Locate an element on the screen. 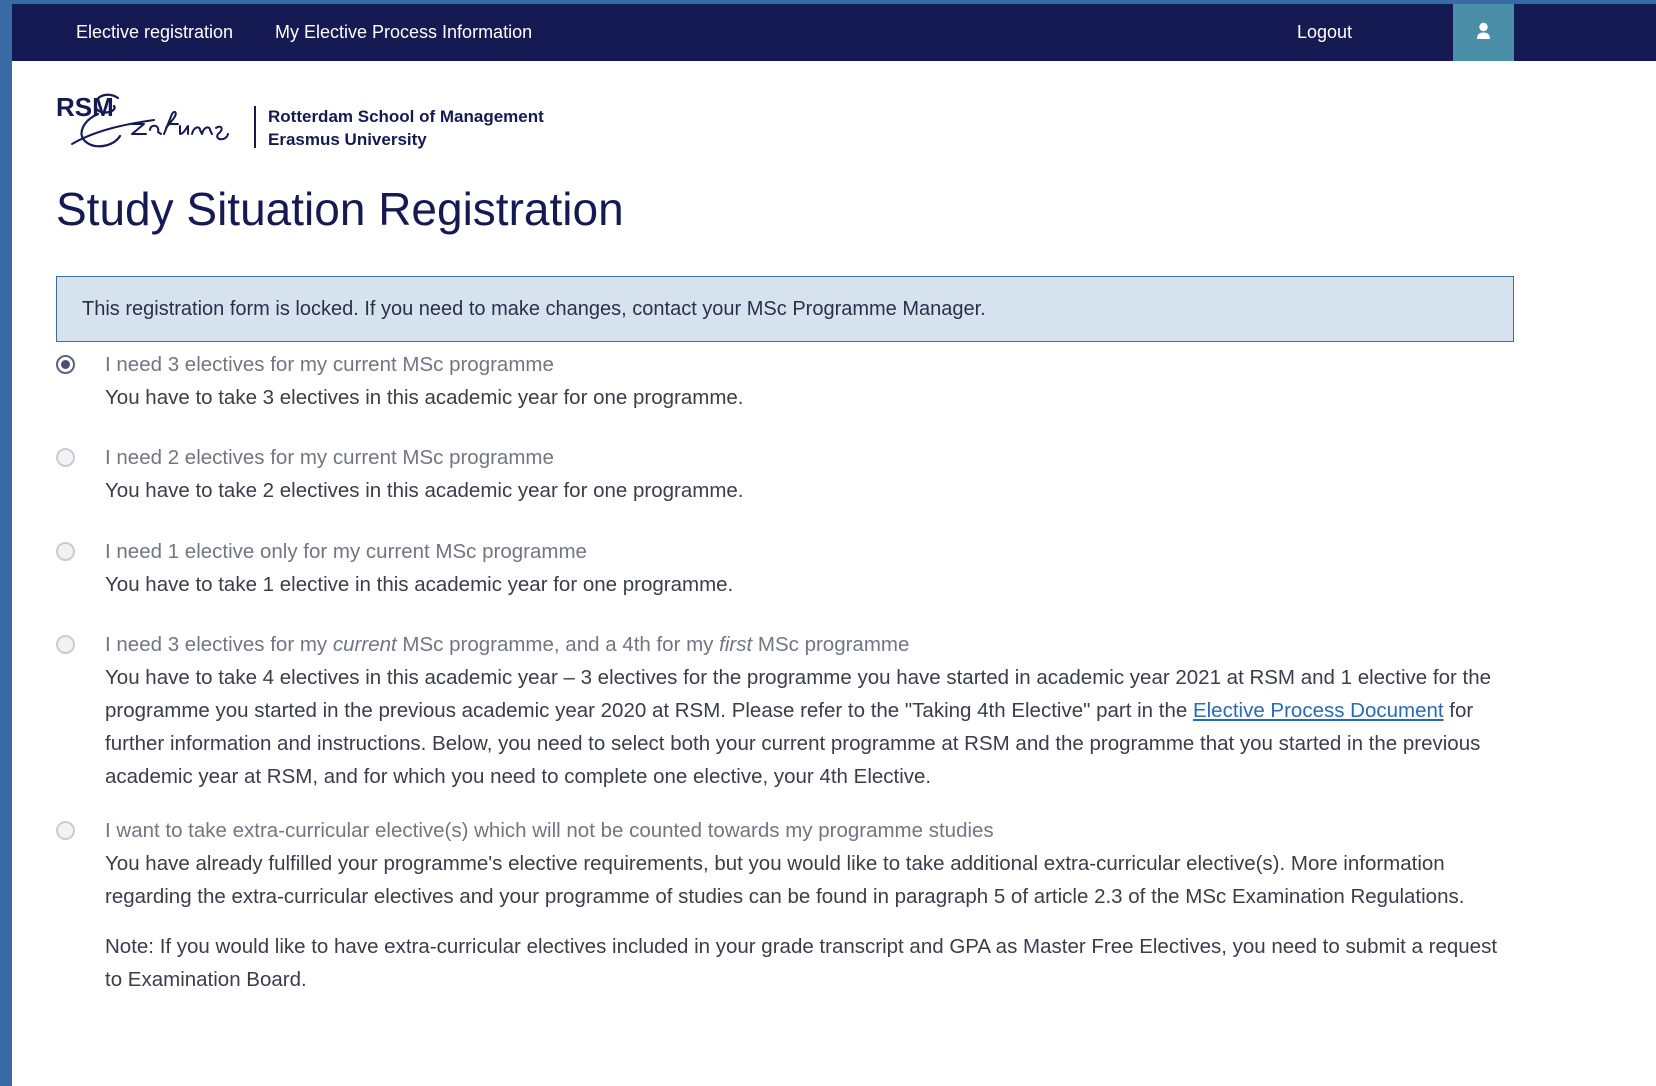 The width and height of the screenshot is (1656, 1086). label-text: MSc programme, and a 4th for my is located at coordinates (558, 644).